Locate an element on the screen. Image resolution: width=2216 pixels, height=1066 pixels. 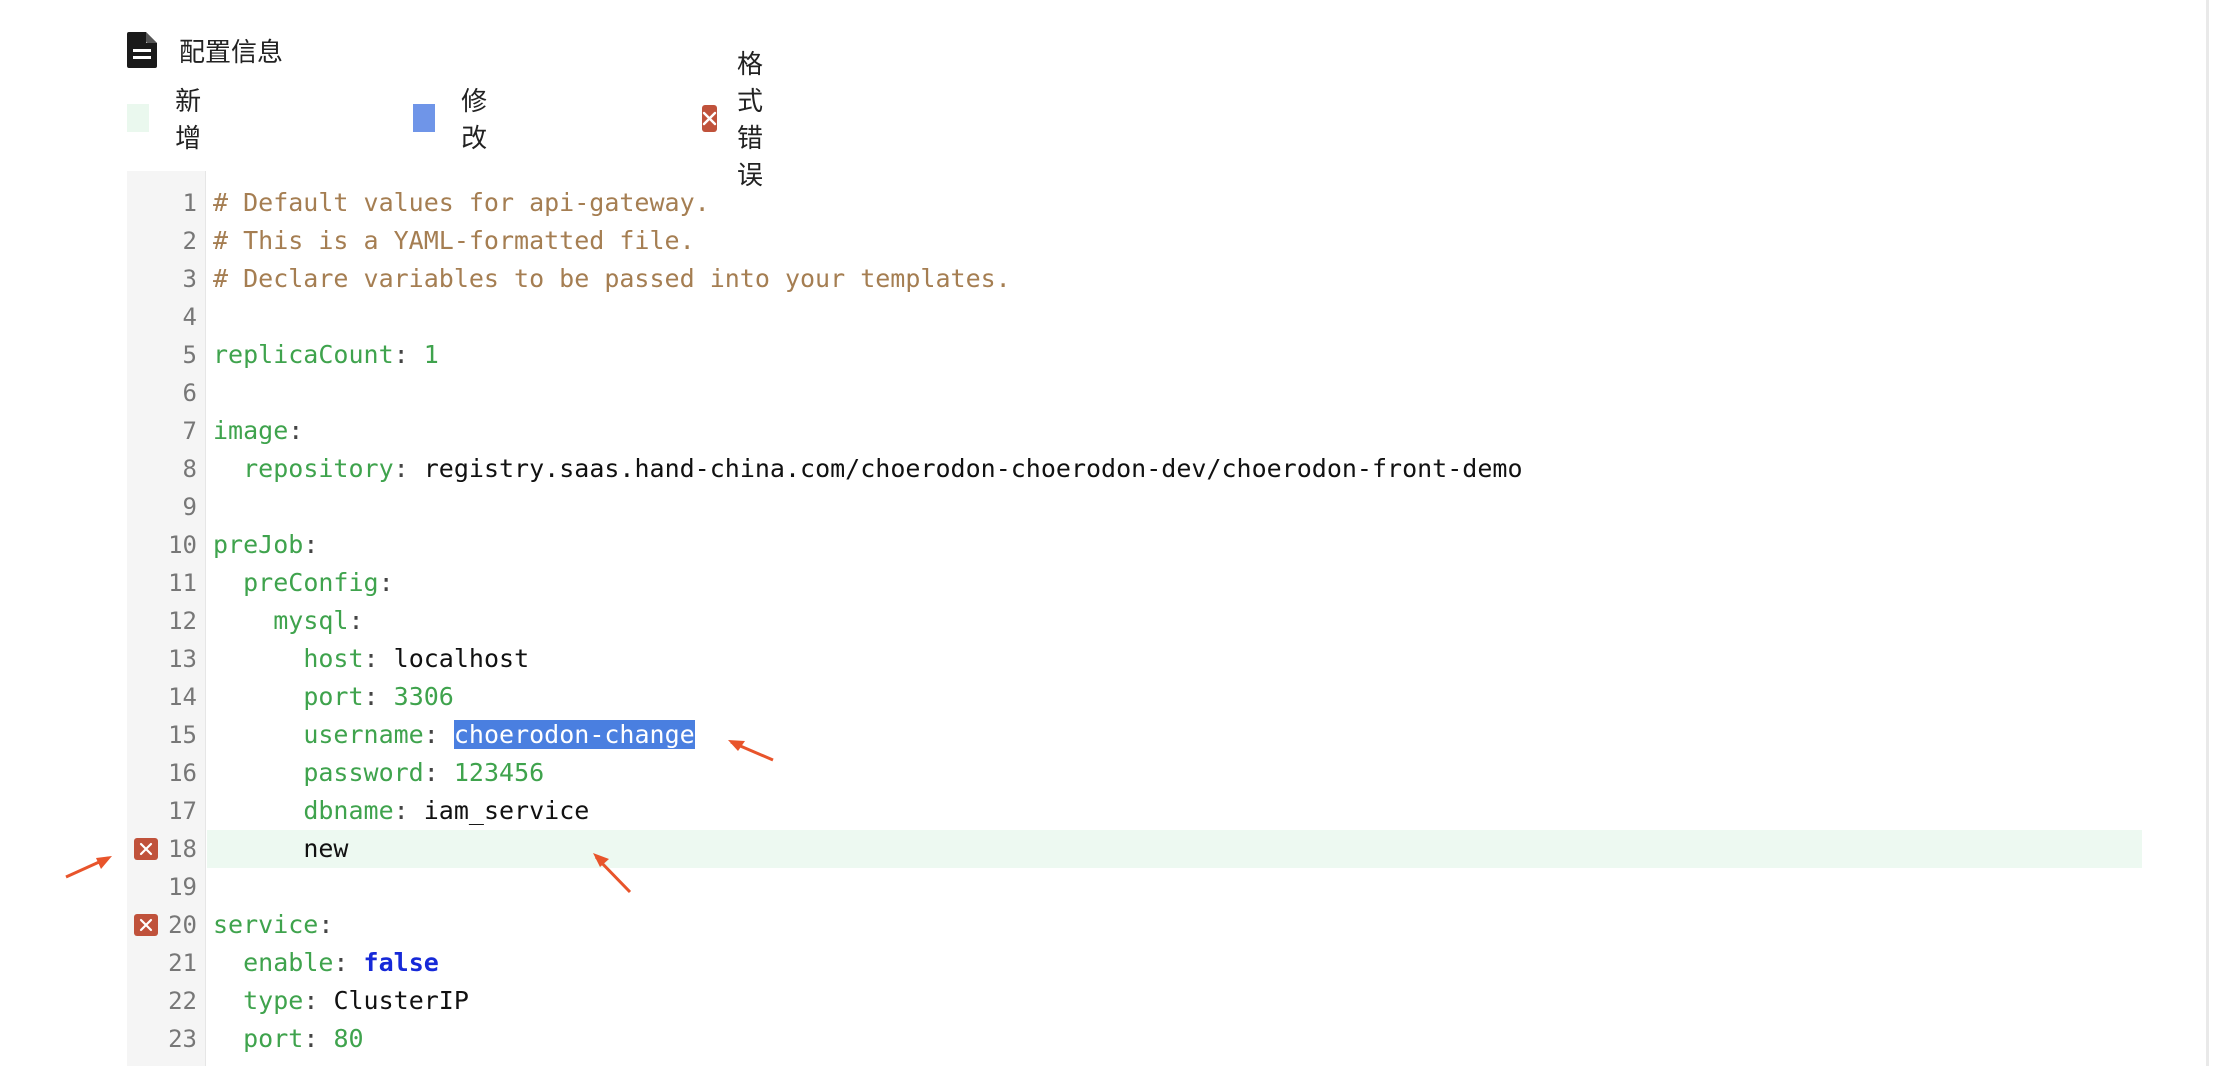
code-area: preConfig: is located at coordinates (1174, 583).